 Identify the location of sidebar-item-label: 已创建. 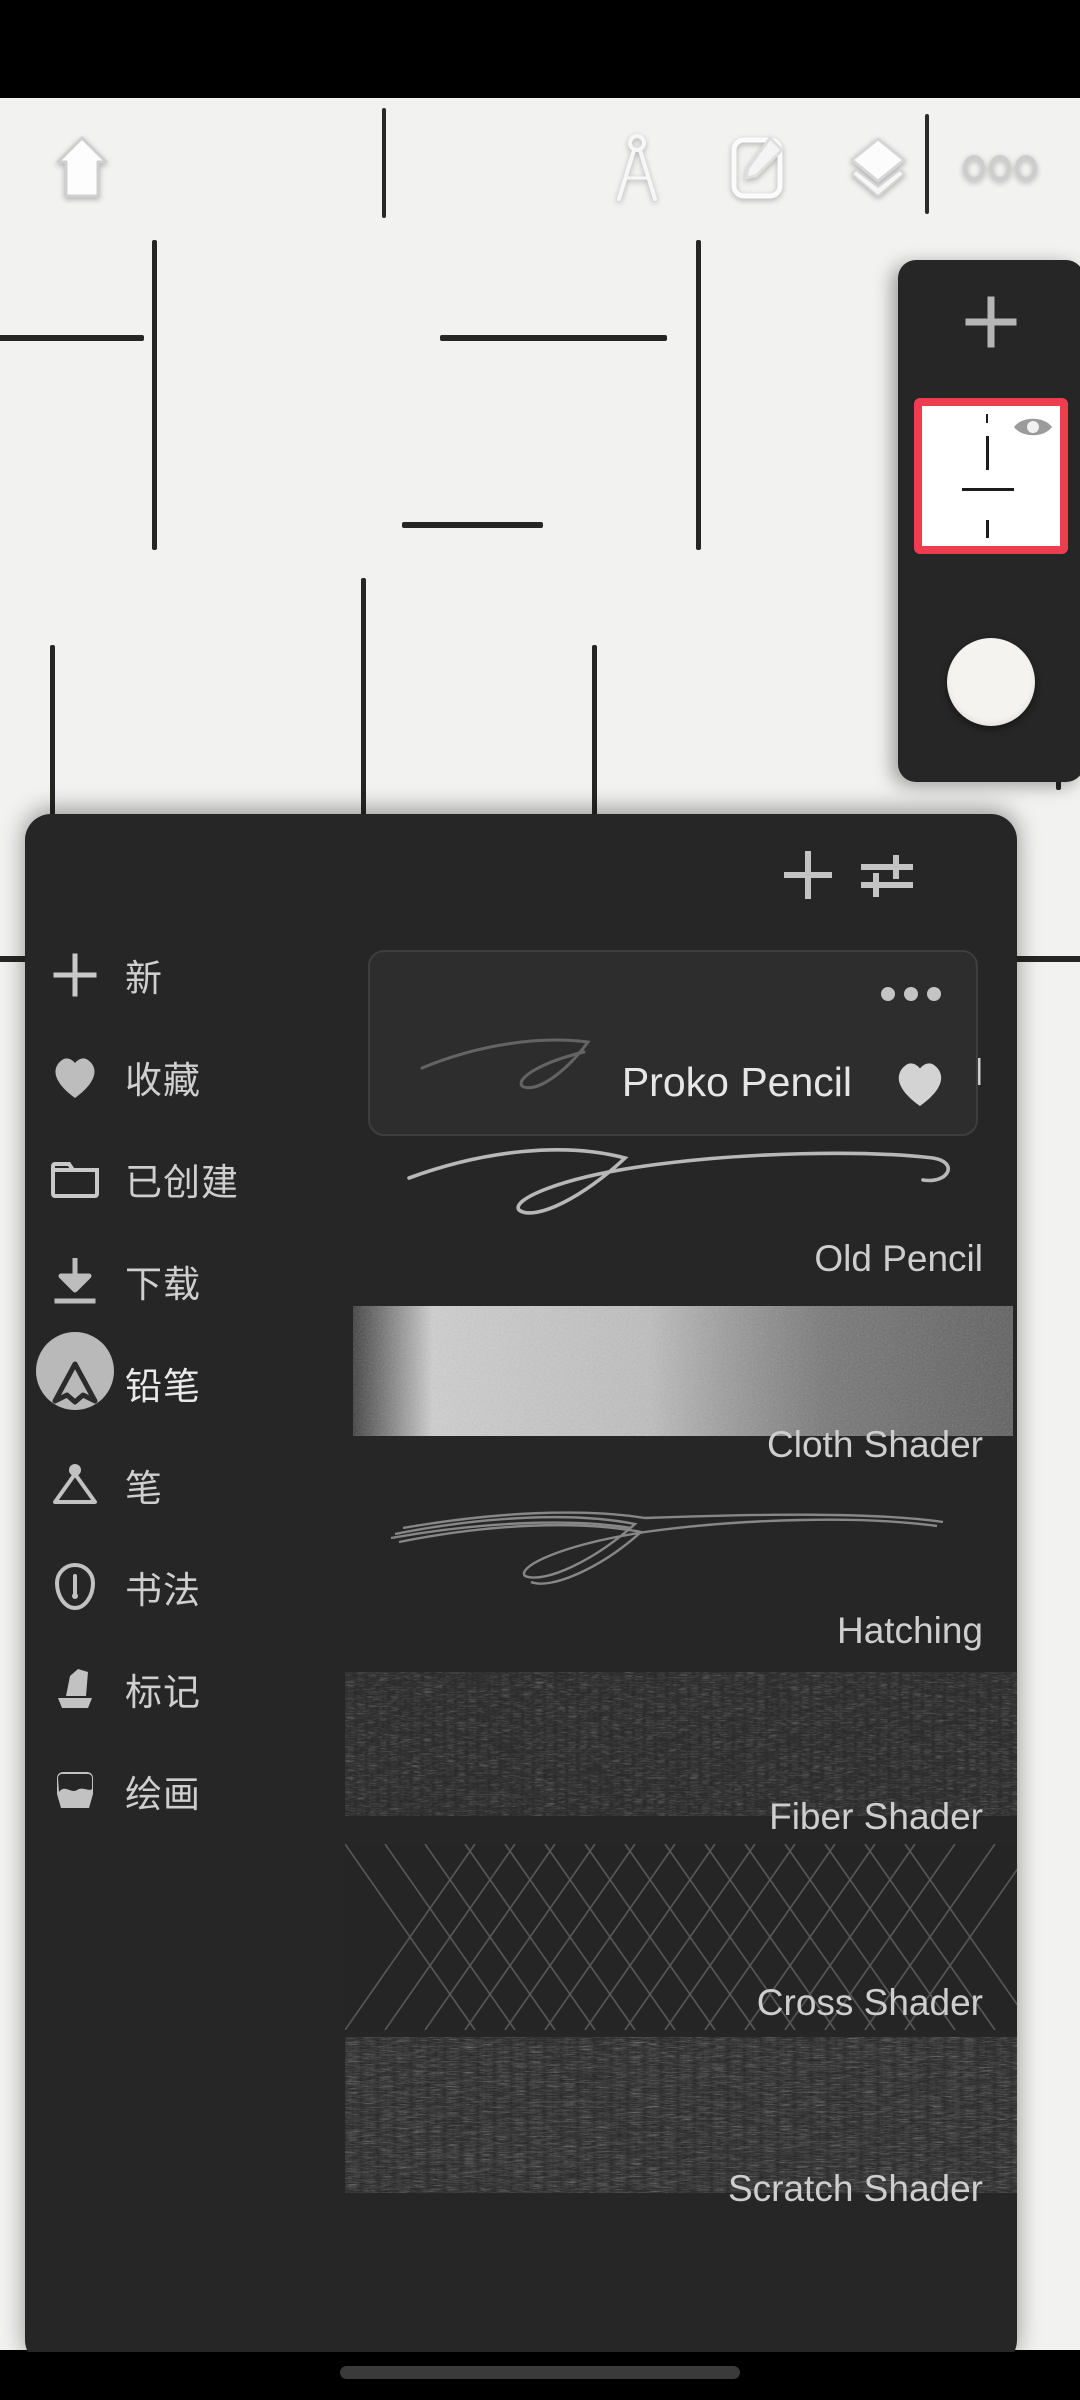
(182, 1182).